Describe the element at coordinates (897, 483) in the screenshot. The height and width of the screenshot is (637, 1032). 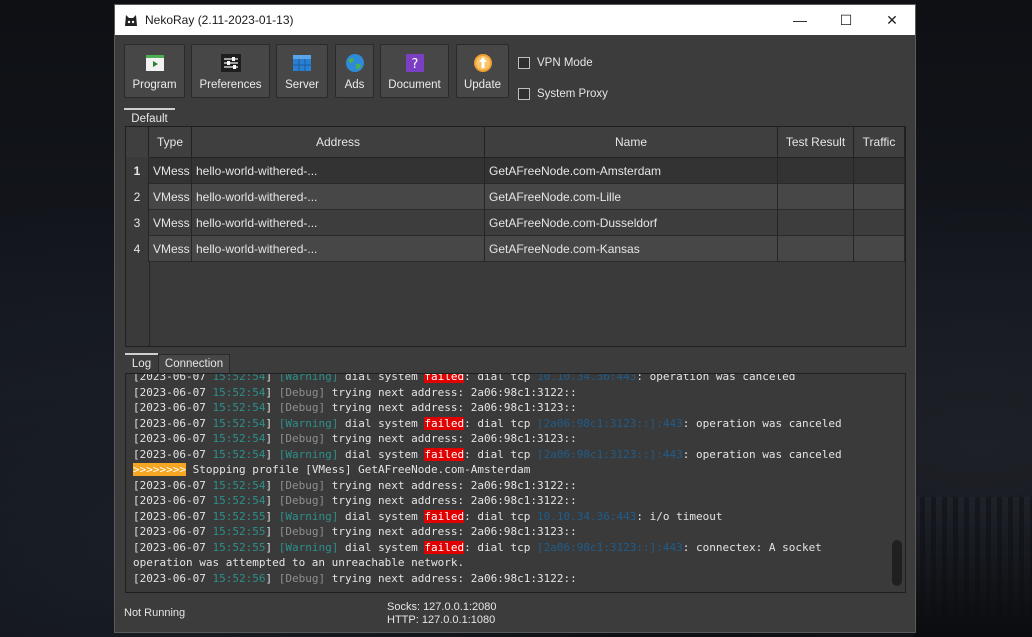
I see `log-scrollbar` at that location.